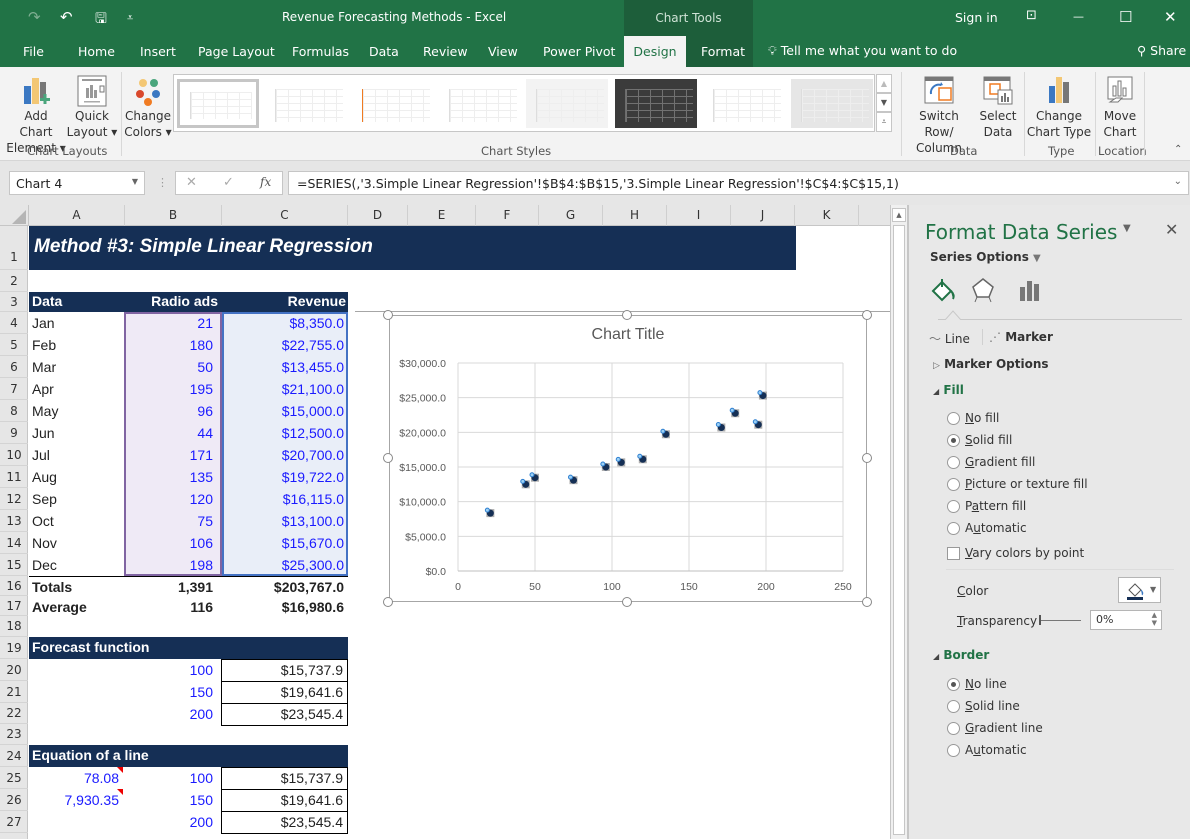 This screenshot has height=839, width=1190. Describe the element at coordinates (1178, 181) in the screenshot. I see `expand-formula-icon: ⌄` at that location.